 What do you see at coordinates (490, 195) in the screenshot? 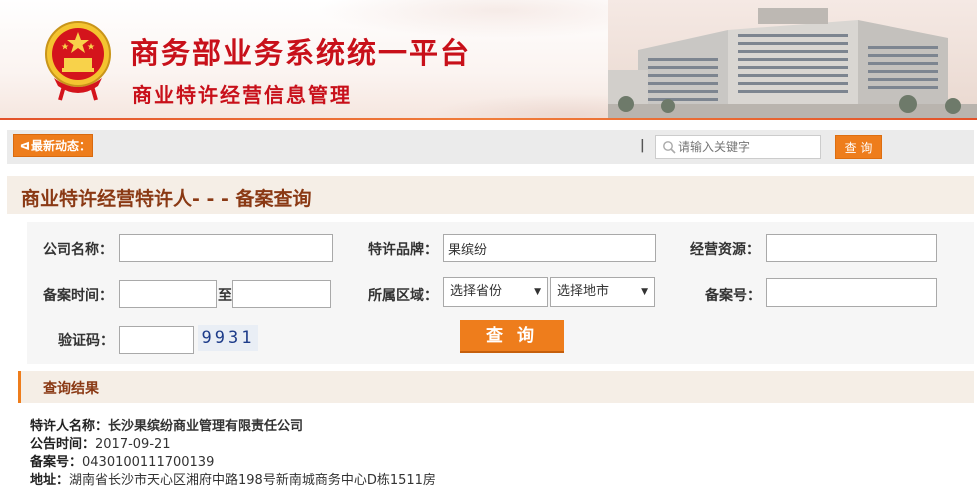
I see `page-title-bar: 商业特许经营特许人- - - 备案查询` at bounding box center [490, 195].